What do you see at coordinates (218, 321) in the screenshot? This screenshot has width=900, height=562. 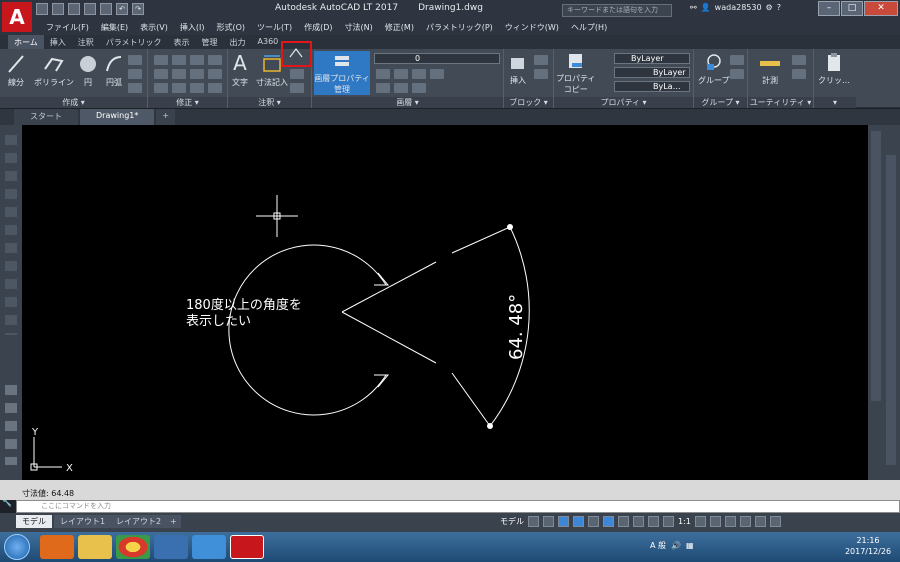 I see `note-line2: 表示したい` at bounding box center [218, 321].